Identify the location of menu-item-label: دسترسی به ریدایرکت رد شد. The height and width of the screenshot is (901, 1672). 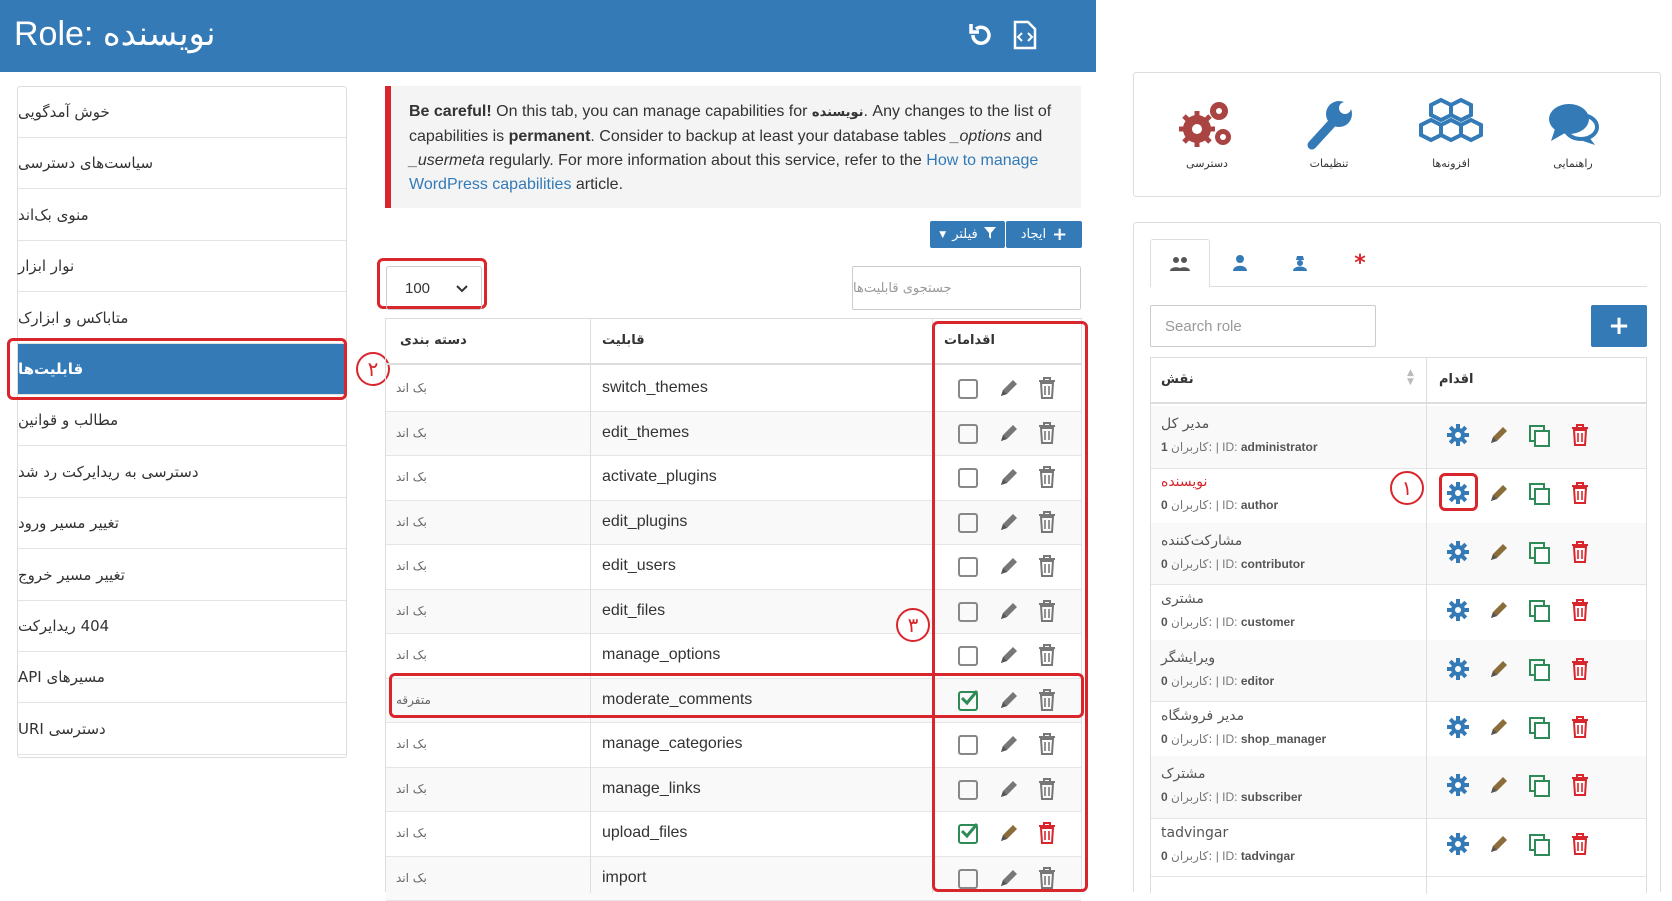
(172, 472).